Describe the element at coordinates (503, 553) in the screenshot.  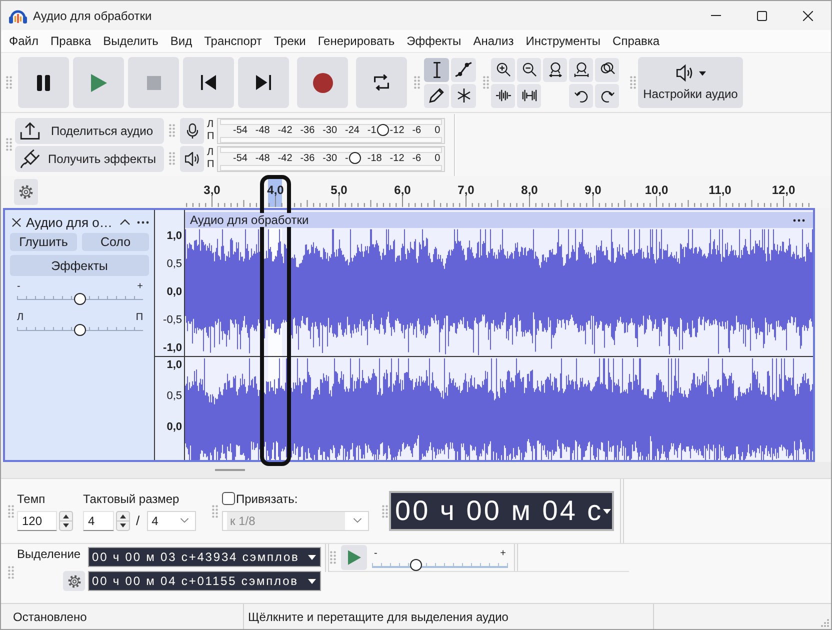
I see `slider-max-label: +` at that location.